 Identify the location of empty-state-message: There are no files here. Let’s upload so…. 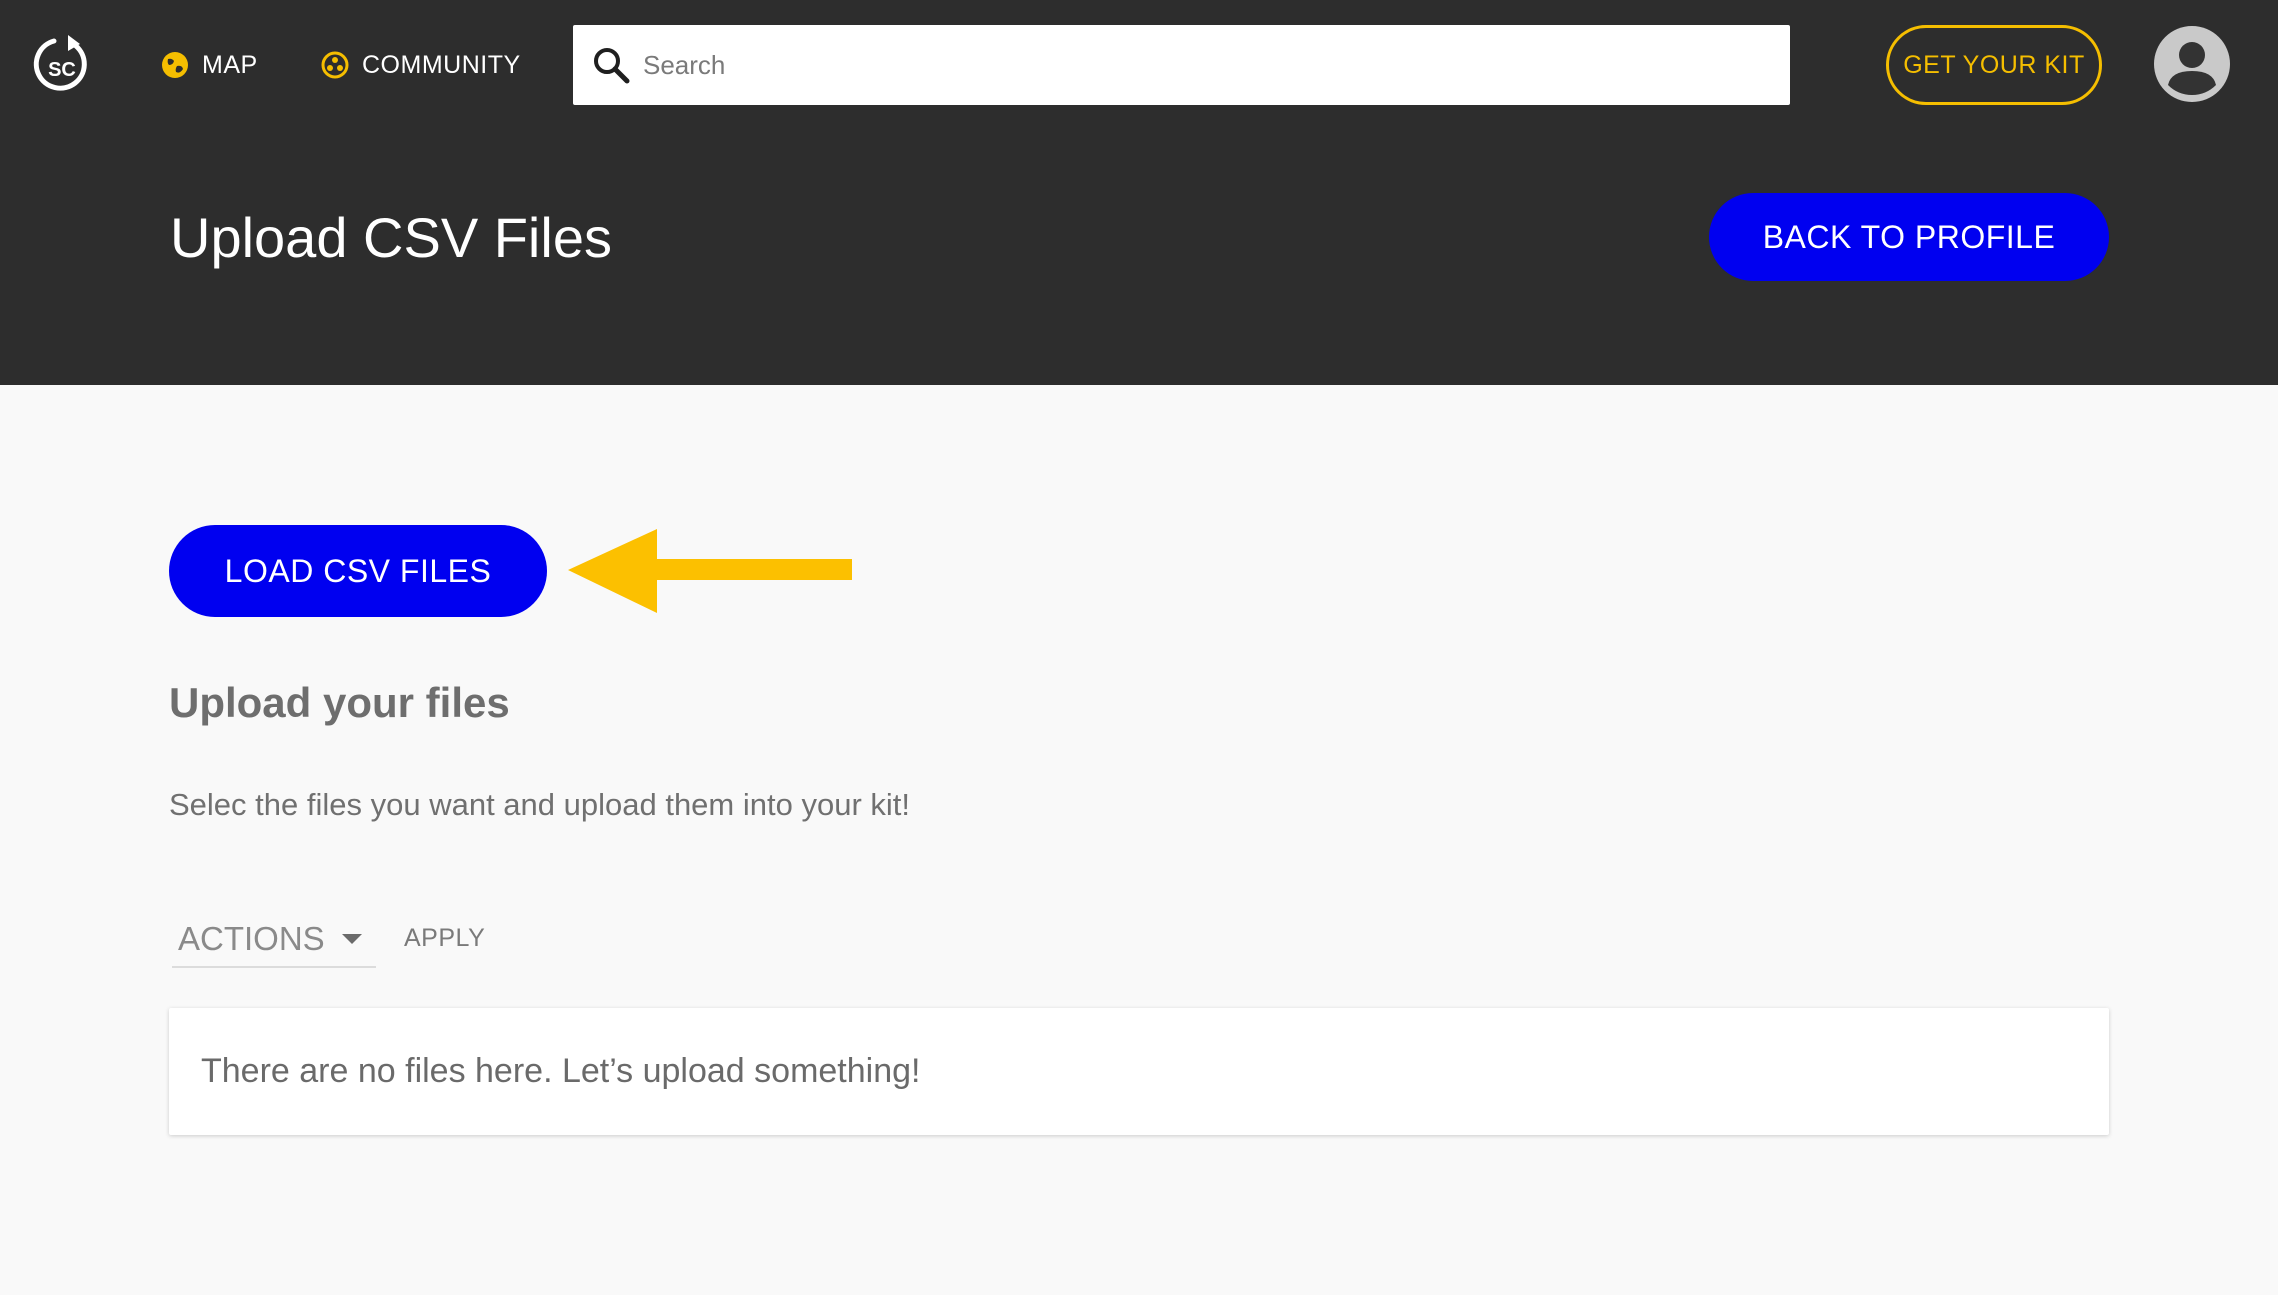
(561, 1071).